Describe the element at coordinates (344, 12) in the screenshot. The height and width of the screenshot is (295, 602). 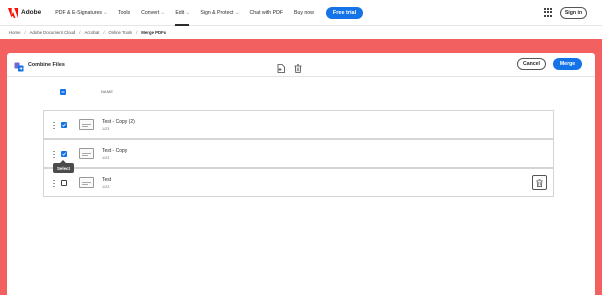
I see `free-trial-button: Free trial` at that location.